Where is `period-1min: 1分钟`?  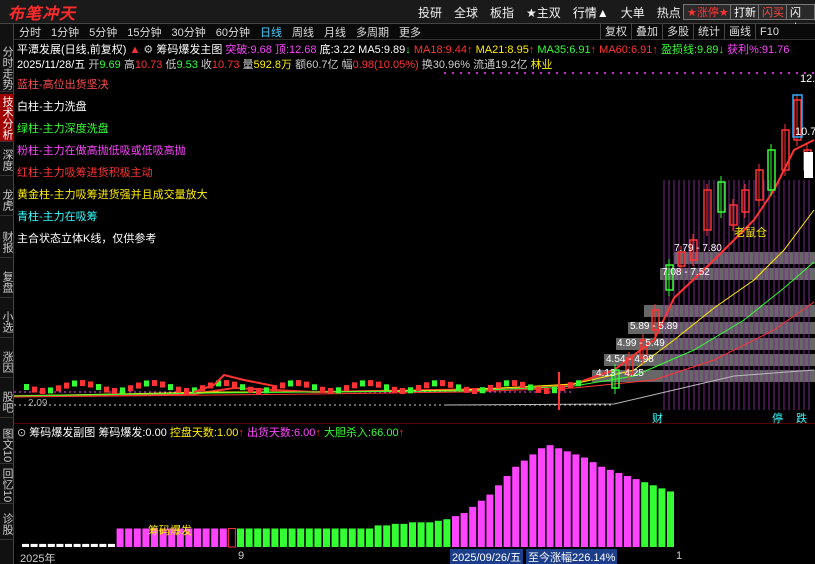 period-1min: 1分钟 is located at coordinates (65, 32).